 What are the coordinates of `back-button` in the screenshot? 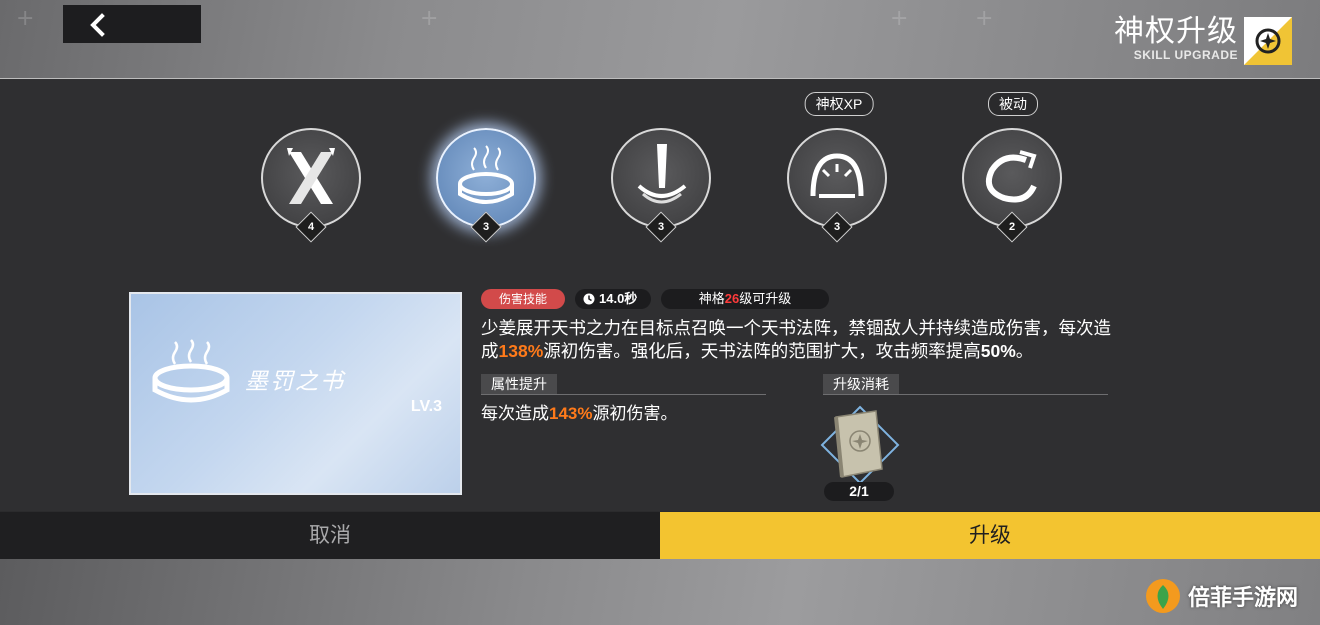 It's located at (132, 24).